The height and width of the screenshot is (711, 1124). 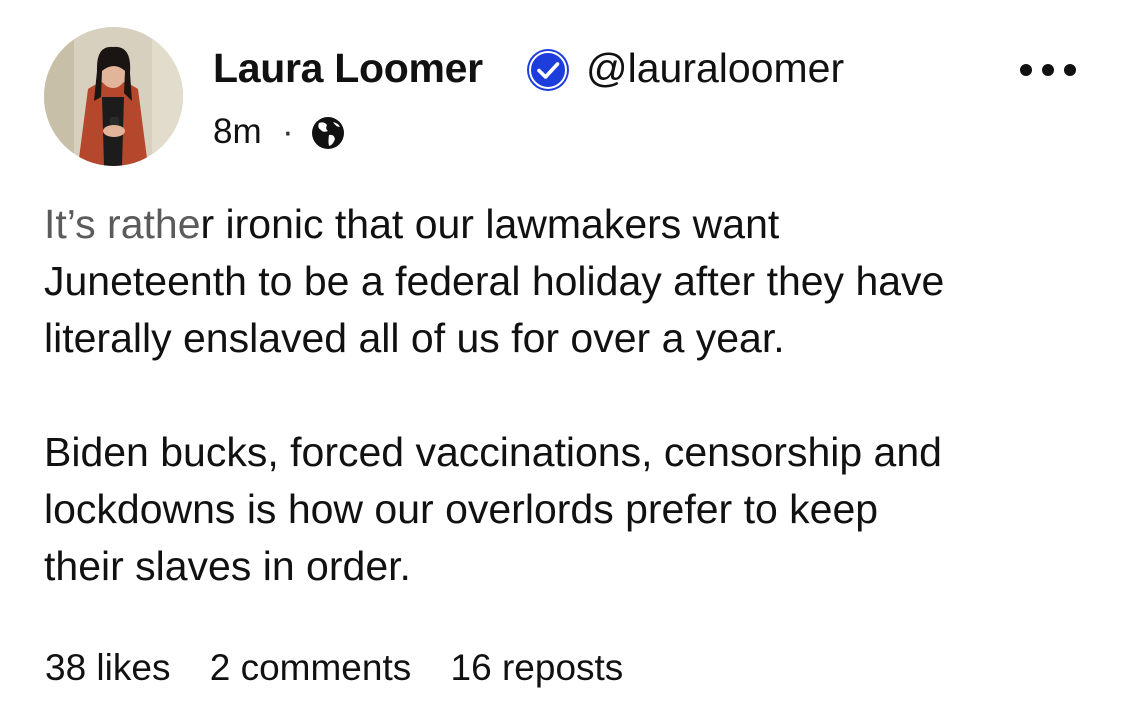 What do you see at coordinates (348, 68) in the screenshot?
I see `author-display-name: Laura Loomer` at bounding box center [348, 68].